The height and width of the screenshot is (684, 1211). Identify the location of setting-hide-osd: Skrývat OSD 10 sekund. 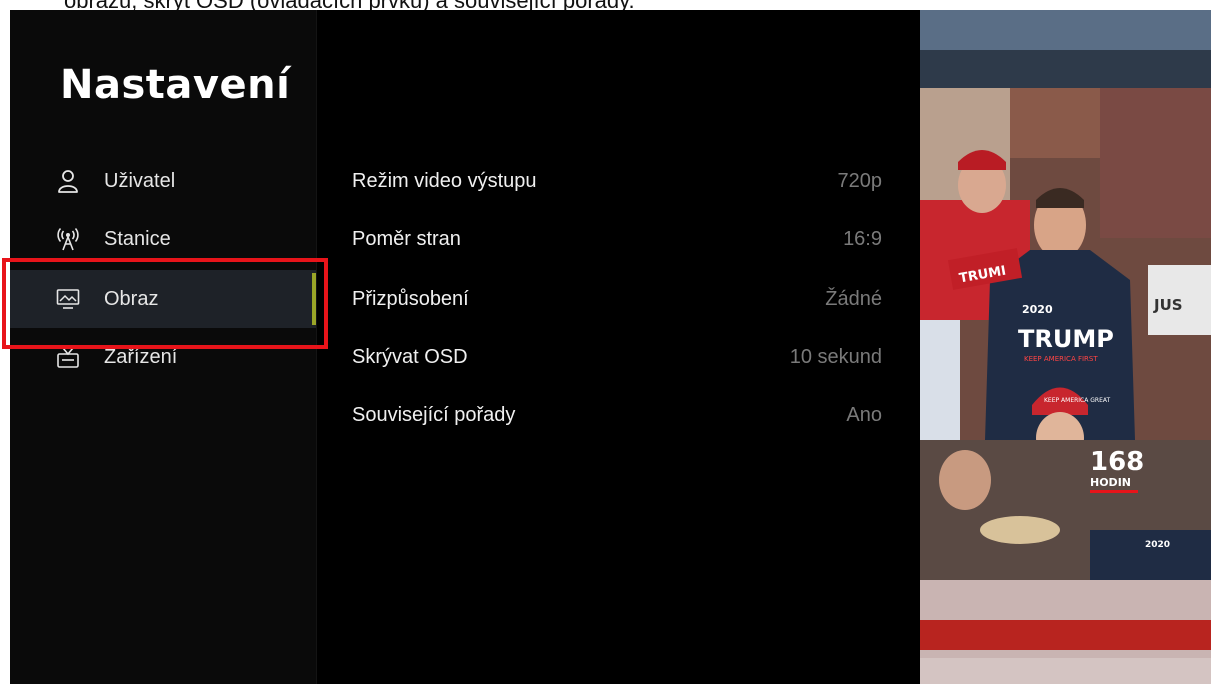
(617, 357).